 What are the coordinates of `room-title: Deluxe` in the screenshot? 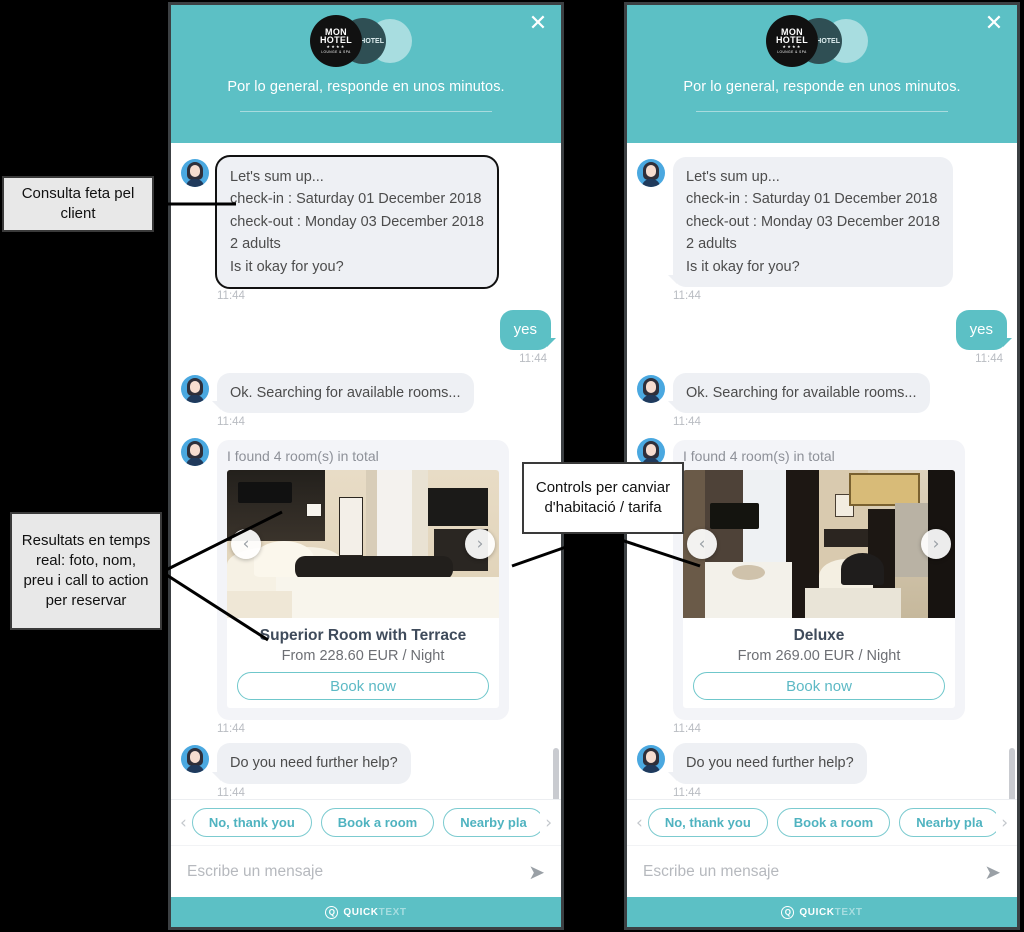 It's located at (819, 636).